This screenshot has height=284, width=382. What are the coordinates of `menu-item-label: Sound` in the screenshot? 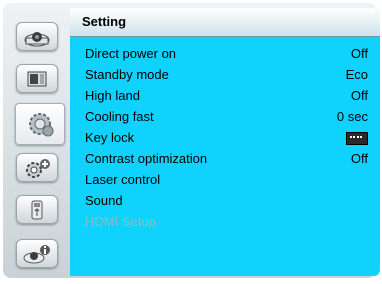 It's located at (104, 200).